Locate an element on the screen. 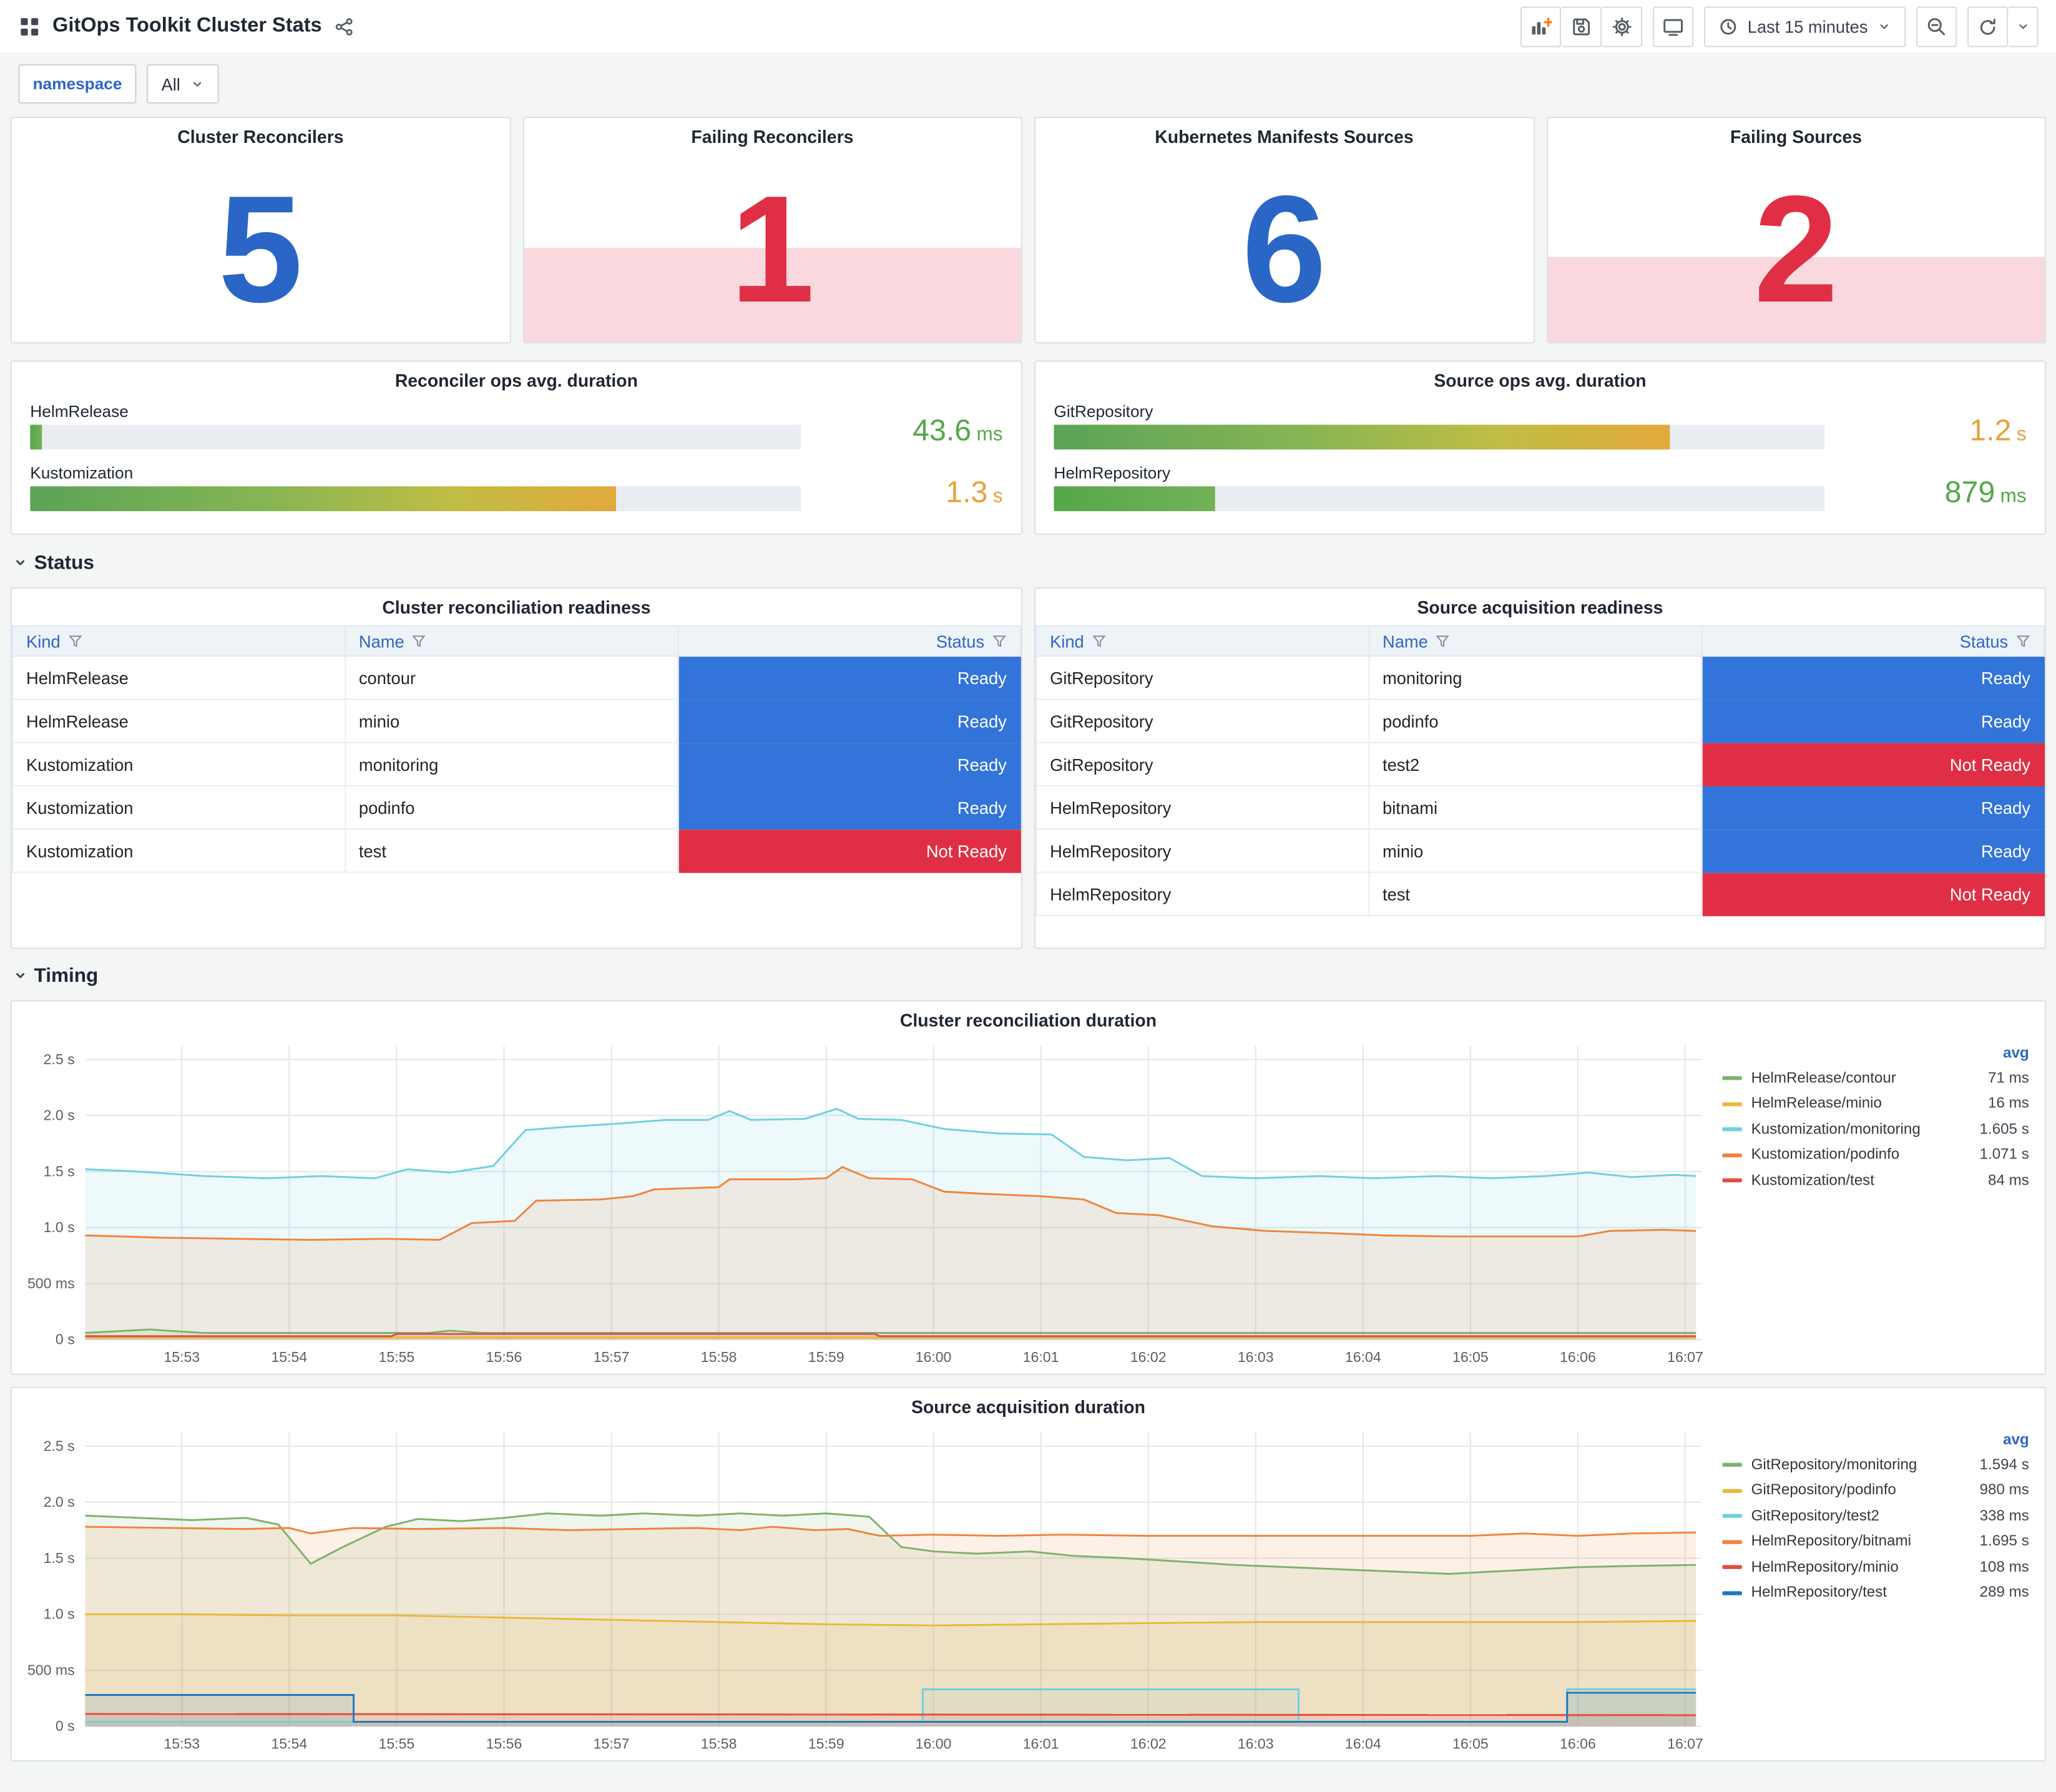 Image resolution: width=2056 pixels, height=1792 pixels. legend-item: HelmRepository/minio 108 ms is located at coordinates (1876, 1568).